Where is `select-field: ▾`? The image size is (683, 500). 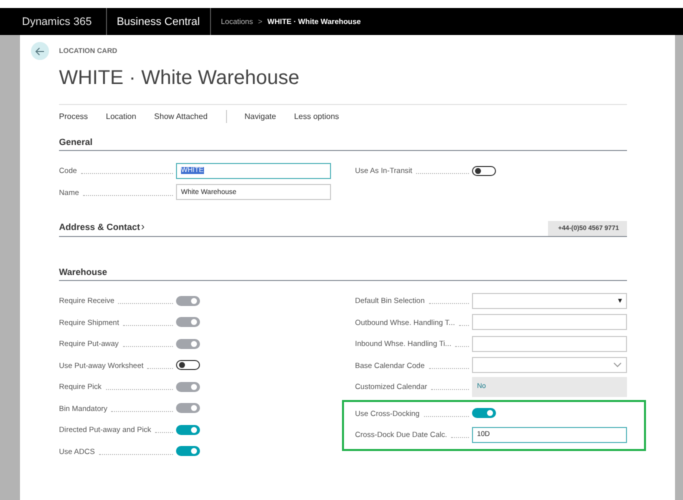
select-field: ▾ is located at coordinates (549, 300).